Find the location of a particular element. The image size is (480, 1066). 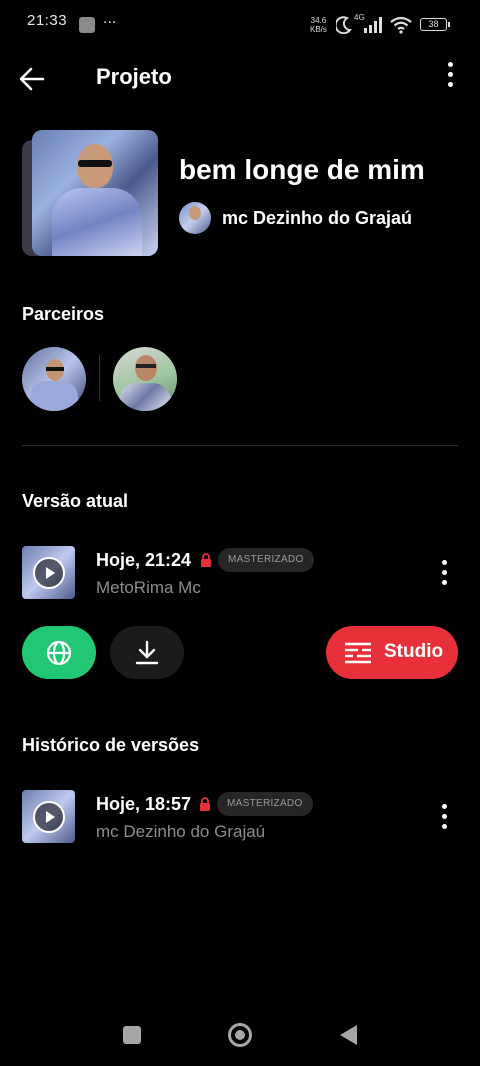

system-back-icon is located at coordinates (348, 1035).